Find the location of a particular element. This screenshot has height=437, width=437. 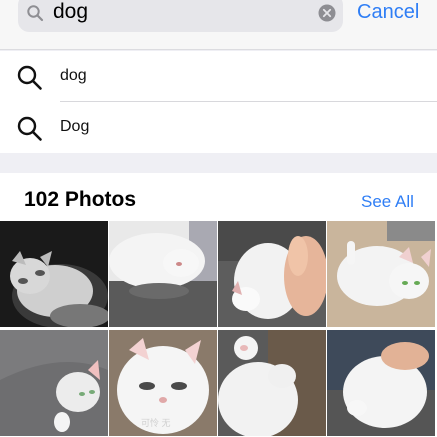

magnifier-icon is located at coordinates (35, 13).